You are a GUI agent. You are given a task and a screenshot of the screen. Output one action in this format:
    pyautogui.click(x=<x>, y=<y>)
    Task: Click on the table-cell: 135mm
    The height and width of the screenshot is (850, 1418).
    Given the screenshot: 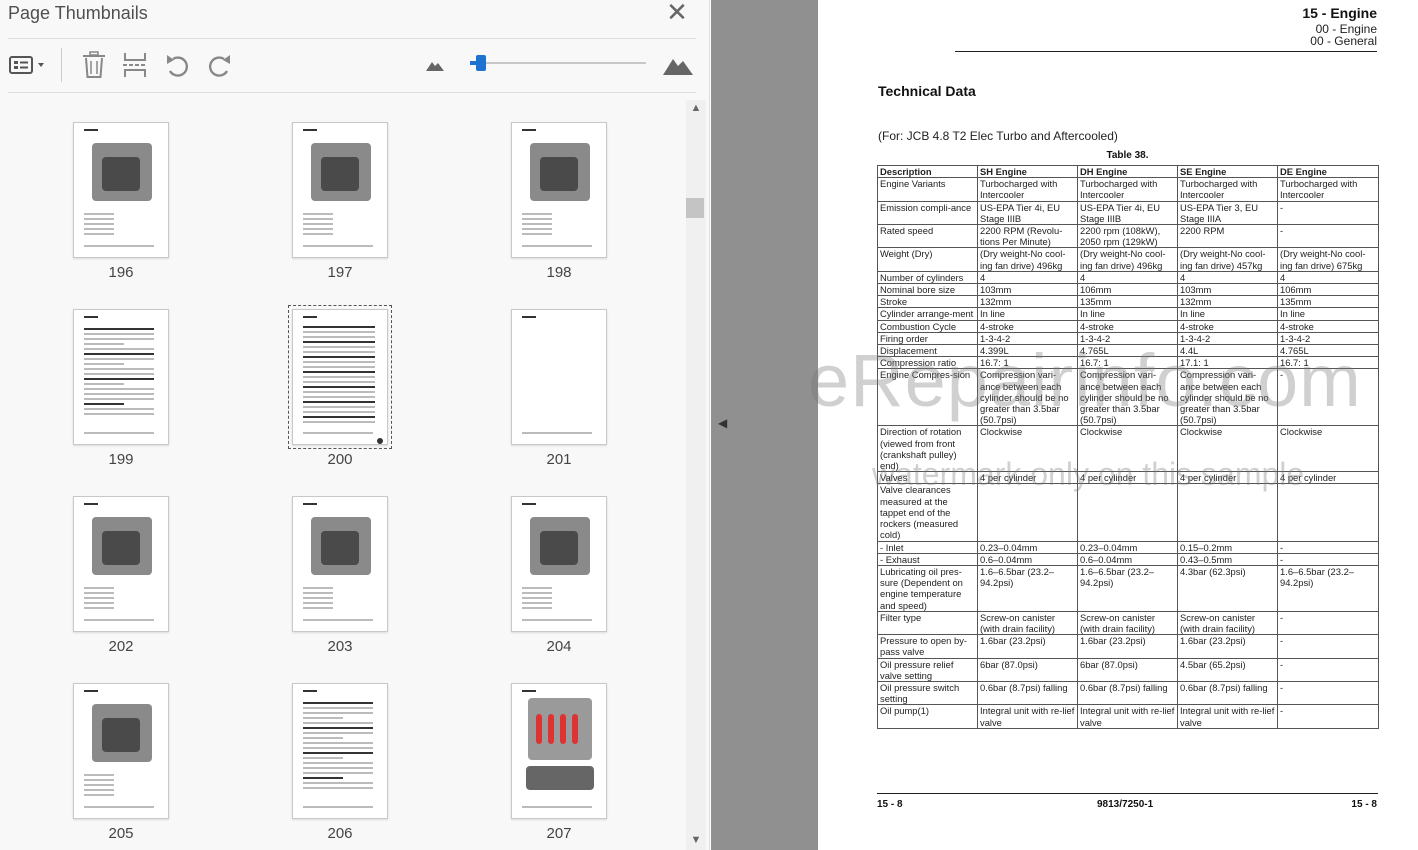 What is the action you would take?
    pyautogui.click(x=1127, y=302)
    